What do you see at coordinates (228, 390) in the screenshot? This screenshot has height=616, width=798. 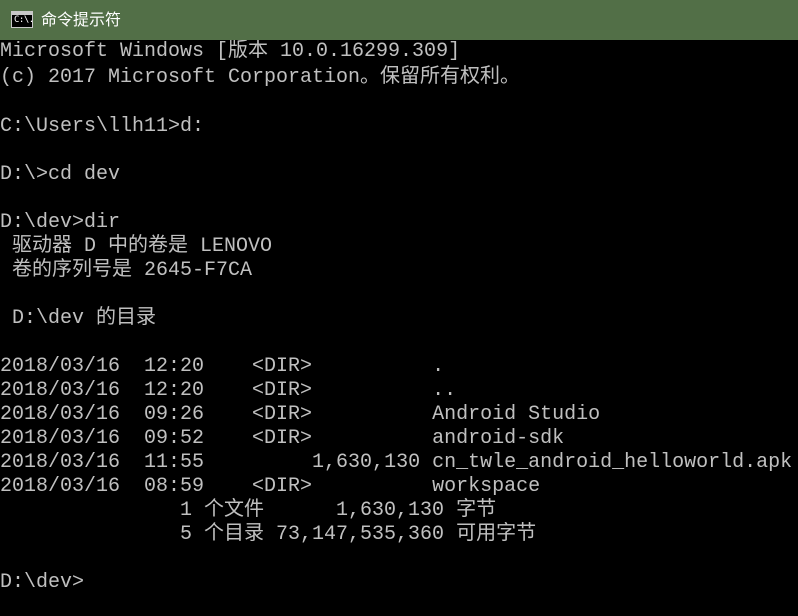 I see `console-line: 2018/03/16 12:20 <DIR> ..` at bounding box center [228, 390].